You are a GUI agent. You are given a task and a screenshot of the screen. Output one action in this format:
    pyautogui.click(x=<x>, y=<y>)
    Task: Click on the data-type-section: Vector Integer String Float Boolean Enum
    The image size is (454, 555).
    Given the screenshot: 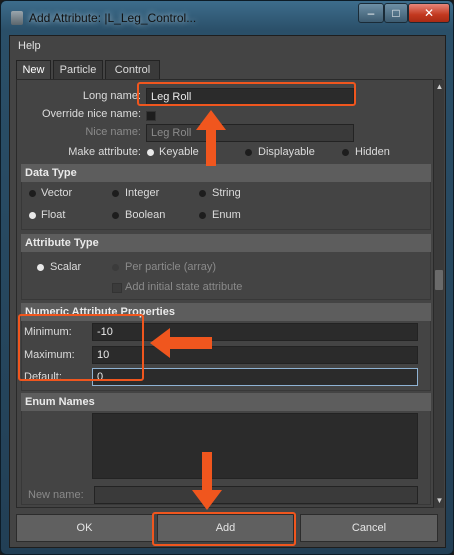 What is the action you would take?
    pyautogui.click(x=226, y=206)
    